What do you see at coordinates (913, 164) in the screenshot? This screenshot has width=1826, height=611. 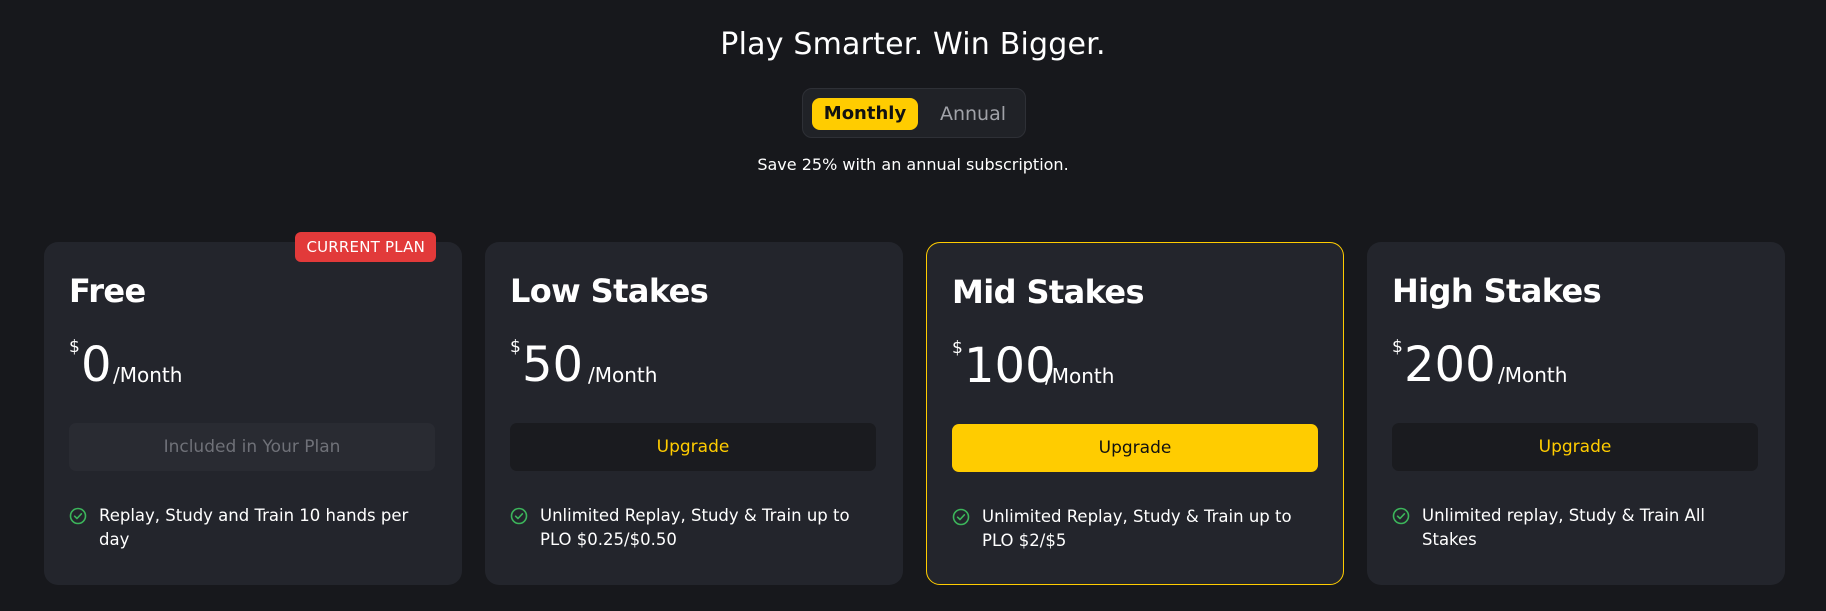 I see `annual-savings-note: Save 25% with an annual subscription.` at bounding box center [913, 164].